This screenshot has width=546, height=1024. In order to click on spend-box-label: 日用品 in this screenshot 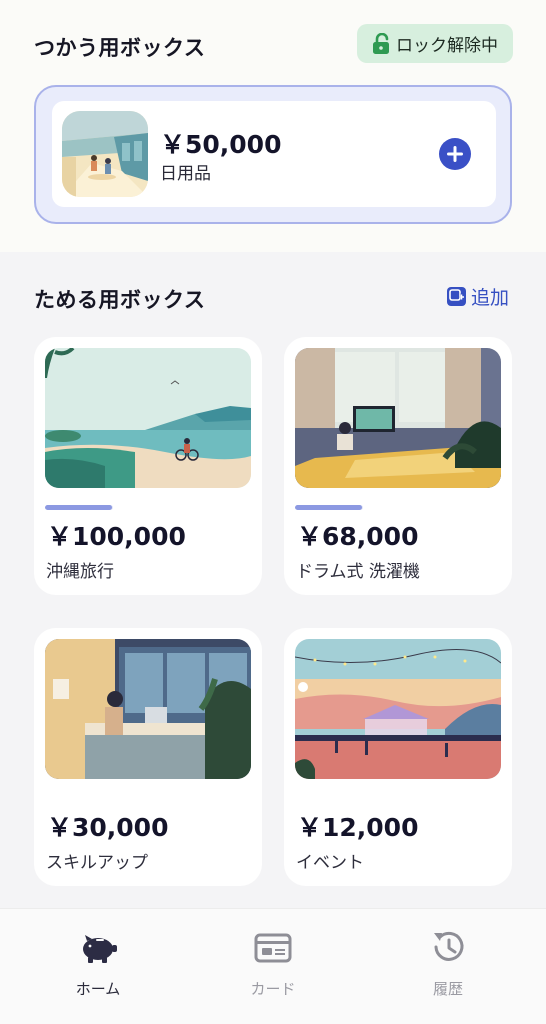, I will do `click(185, 174)`.